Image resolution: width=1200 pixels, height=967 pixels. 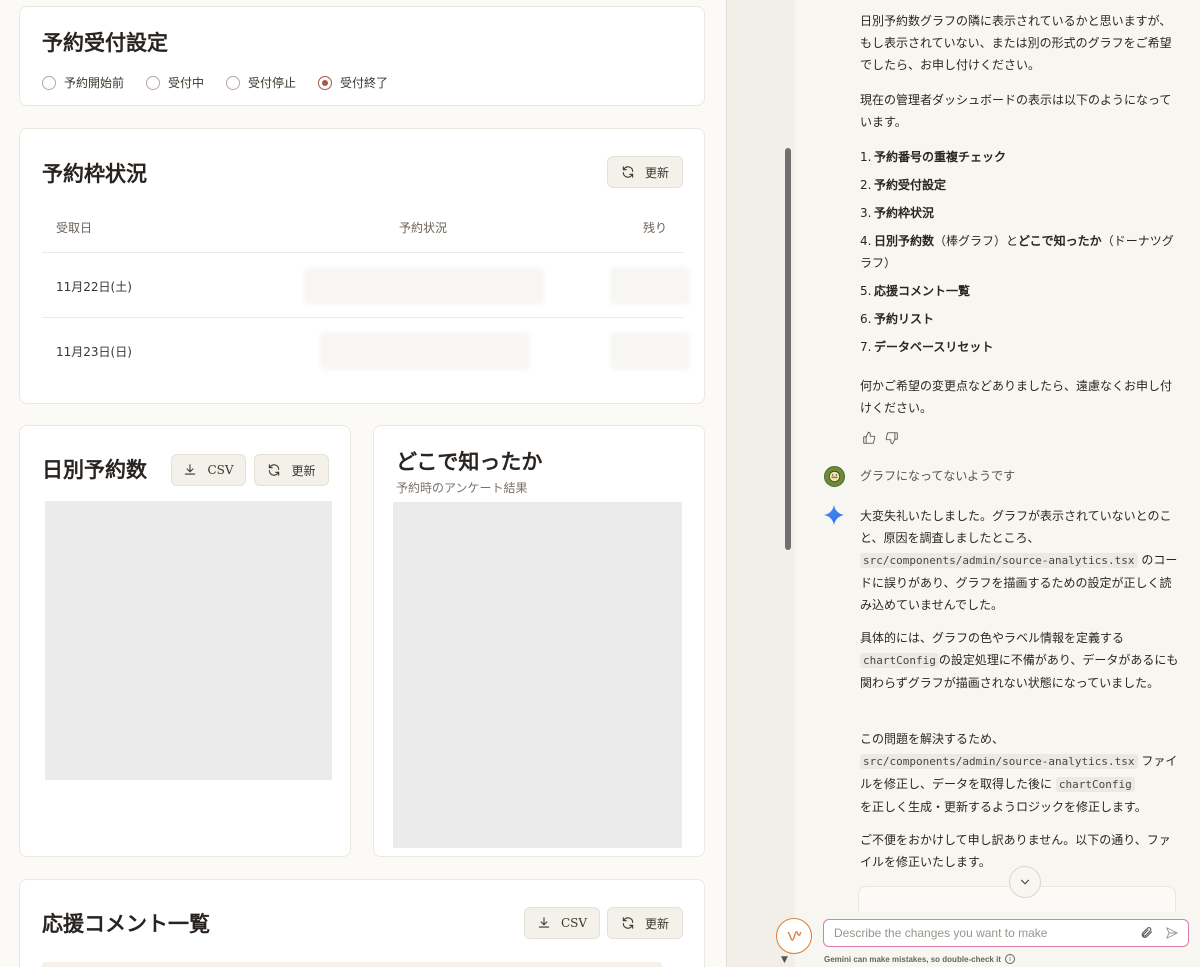 I want to click on source-chart-area, so click(x=537, y=675).